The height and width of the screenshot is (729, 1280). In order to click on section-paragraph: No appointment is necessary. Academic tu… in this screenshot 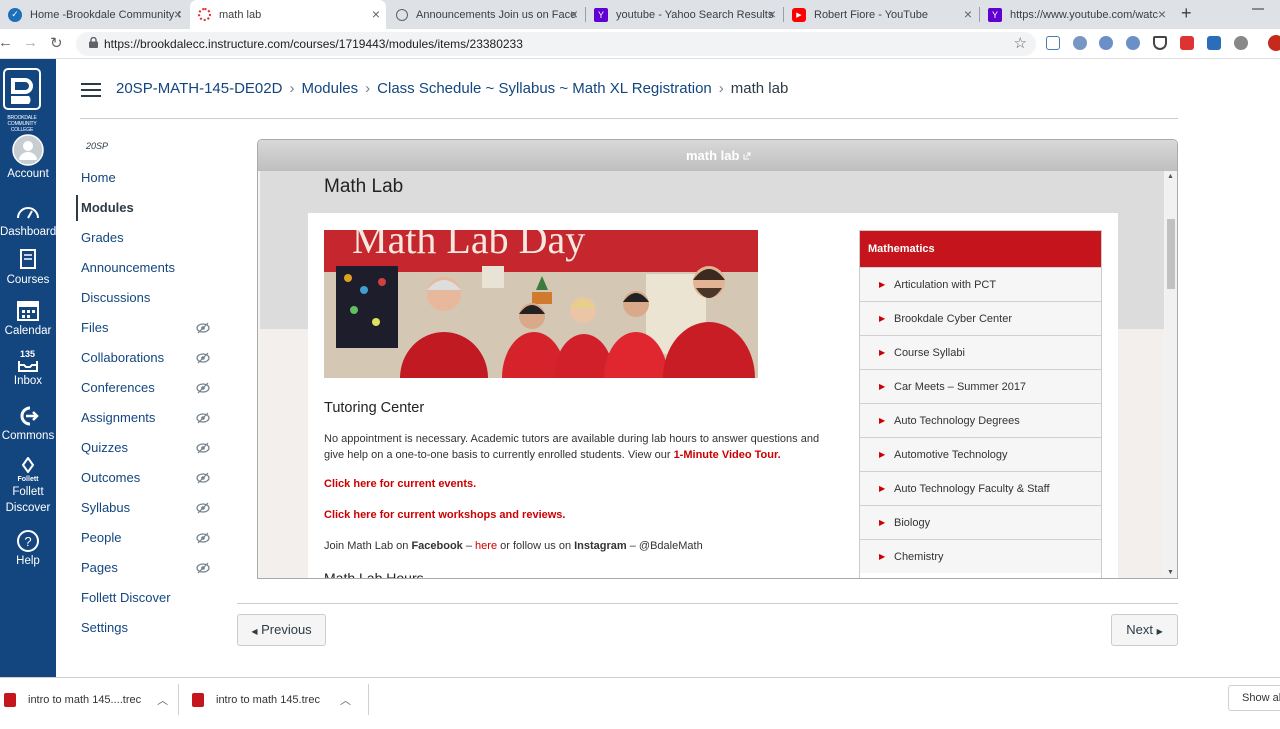, I will do `click(574, 447)`.